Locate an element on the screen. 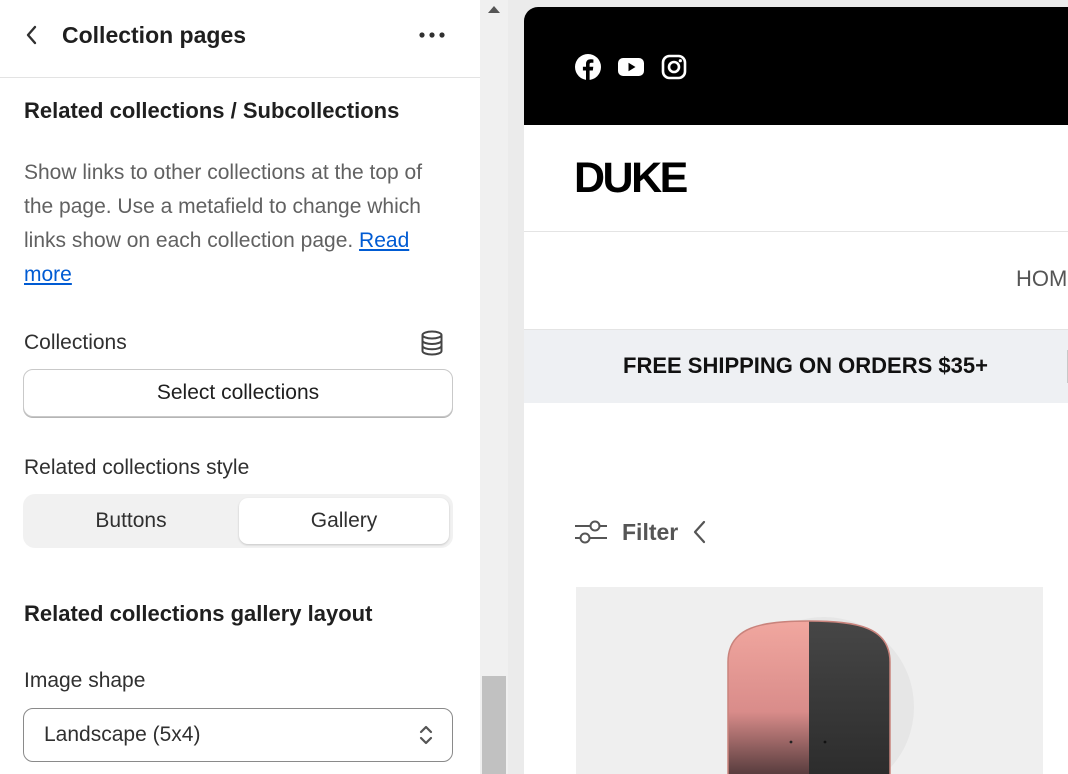  style-option-gallery: Gallery is located at coordinates (344, 521).